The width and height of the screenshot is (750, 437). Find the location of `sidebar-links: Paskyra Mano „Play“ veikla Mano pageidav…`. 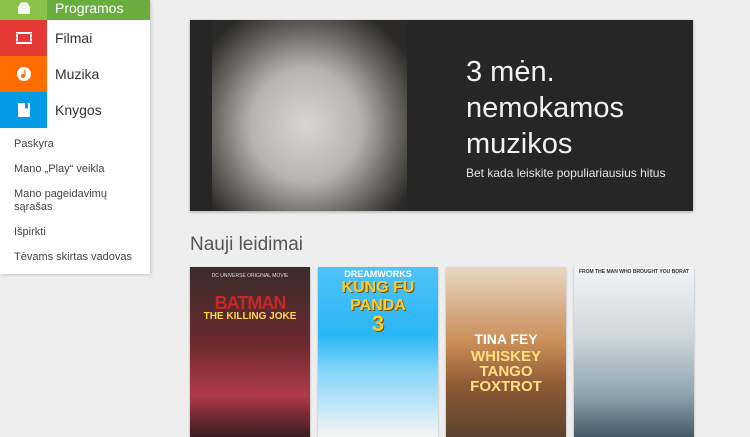

sidebar-links: Paskyra Mano „Play“ veikla Mano pageidav… is located at coordinates (75, 196).